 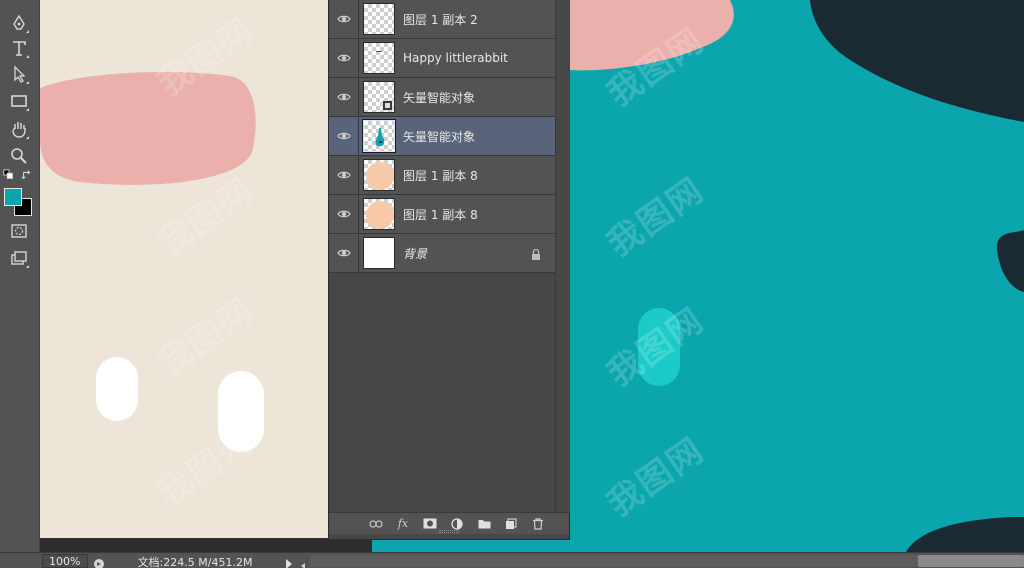 What do you see at coordinates (415, 253) in the screenshot?
I see `layer-name: 背景` at bounding box center [415, 253].